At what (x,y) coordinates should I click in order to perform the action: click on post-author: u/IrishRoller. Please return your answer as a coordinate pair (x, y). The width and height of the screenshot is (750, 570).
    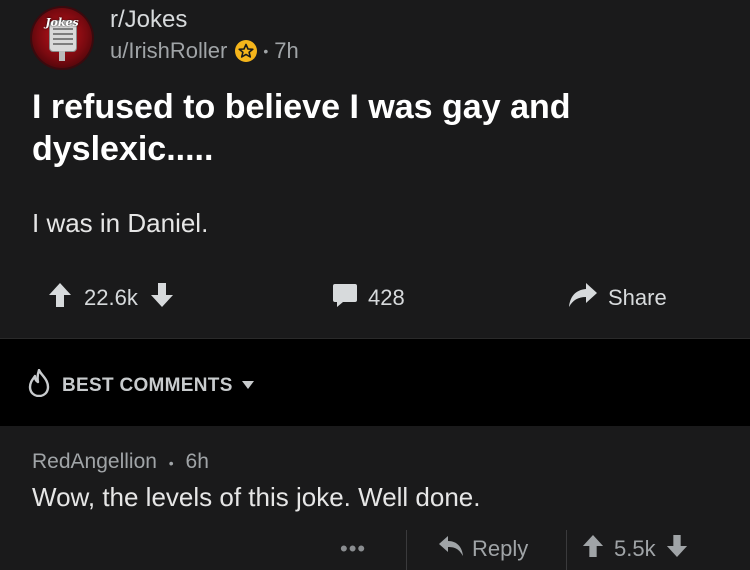
    Looking at the image, I should click on (168, 51).